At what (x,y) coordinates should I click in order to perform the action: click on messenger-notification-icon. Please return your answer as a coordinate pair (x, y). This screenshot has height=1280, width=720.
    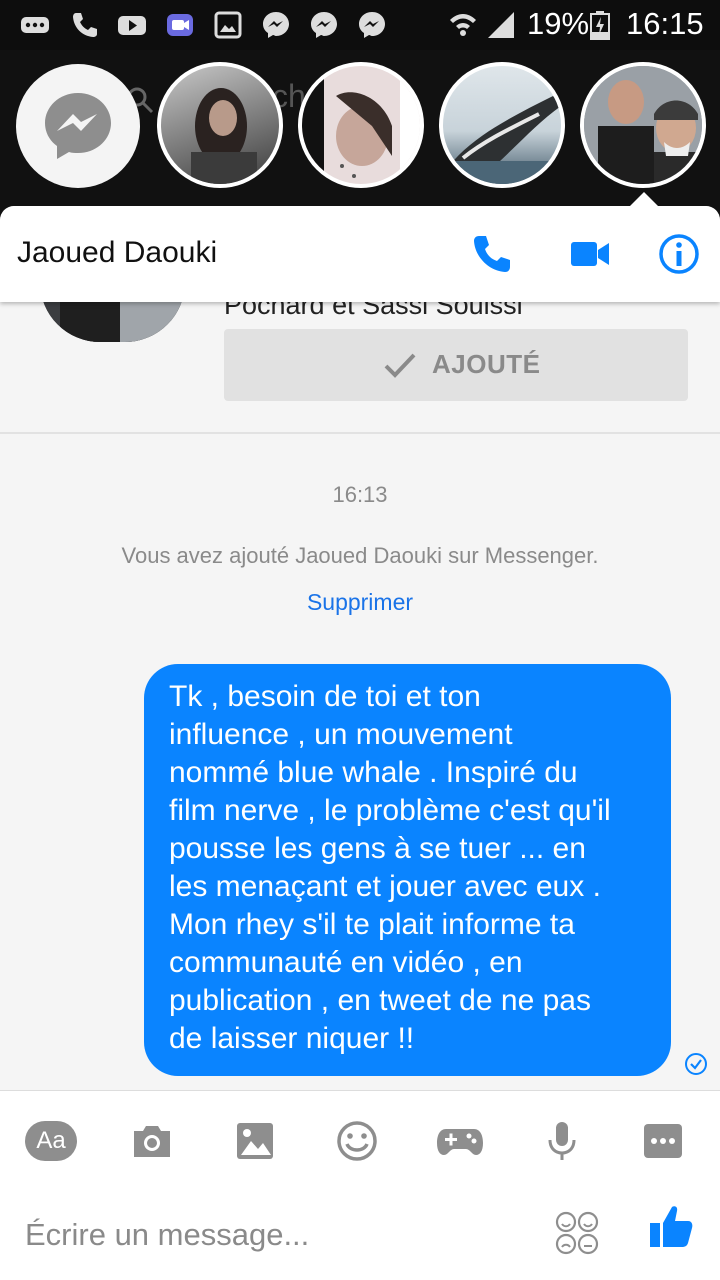
    Looking at the image, I should click on (276, 25).